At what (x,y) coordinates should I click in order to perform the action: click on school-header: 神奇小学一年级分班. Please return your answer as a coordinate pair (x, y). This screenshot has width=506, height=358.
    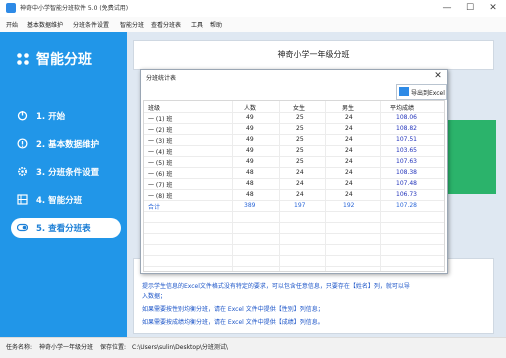
    Looking at the image, I should click on (313, 55).